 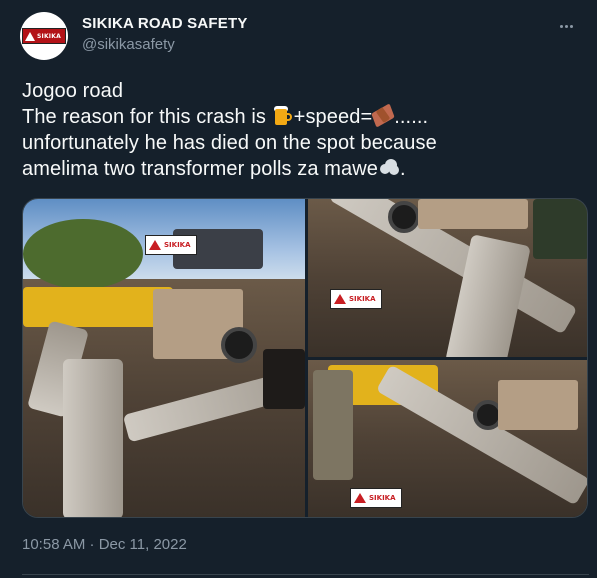 I want to click on tweet-header: SIKIKA SIKIKA ROAD SAFETY @sikikasafety, so click(x=298, y=35).